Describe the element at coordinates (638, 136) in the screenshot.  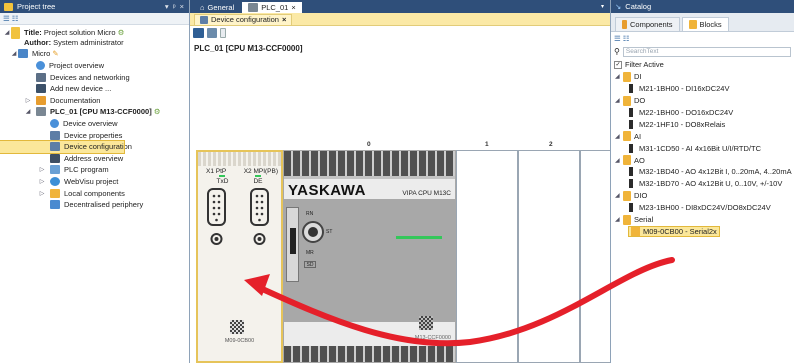
I see `catalog-item-label: AI` at that location.